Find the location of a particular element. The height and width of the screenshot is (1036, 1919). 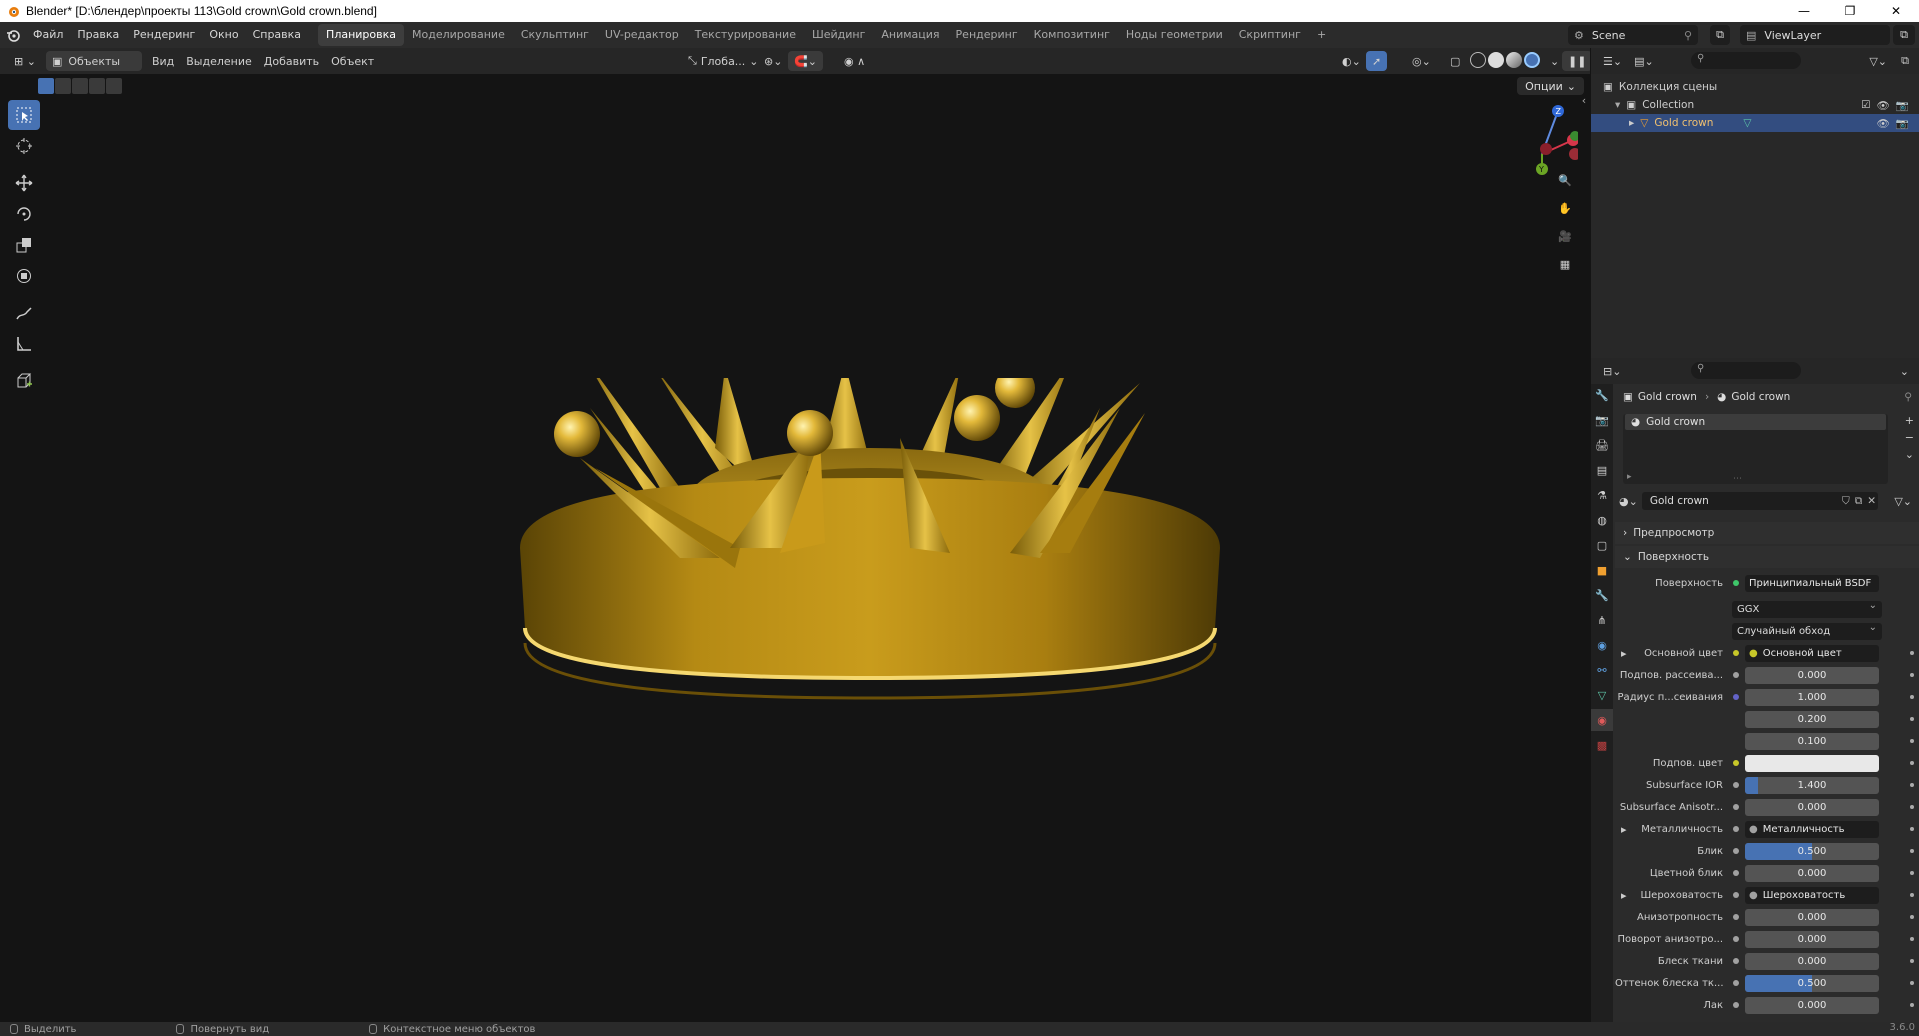

workspace-tab: Рендеринг is located at coordinates (987, 35).